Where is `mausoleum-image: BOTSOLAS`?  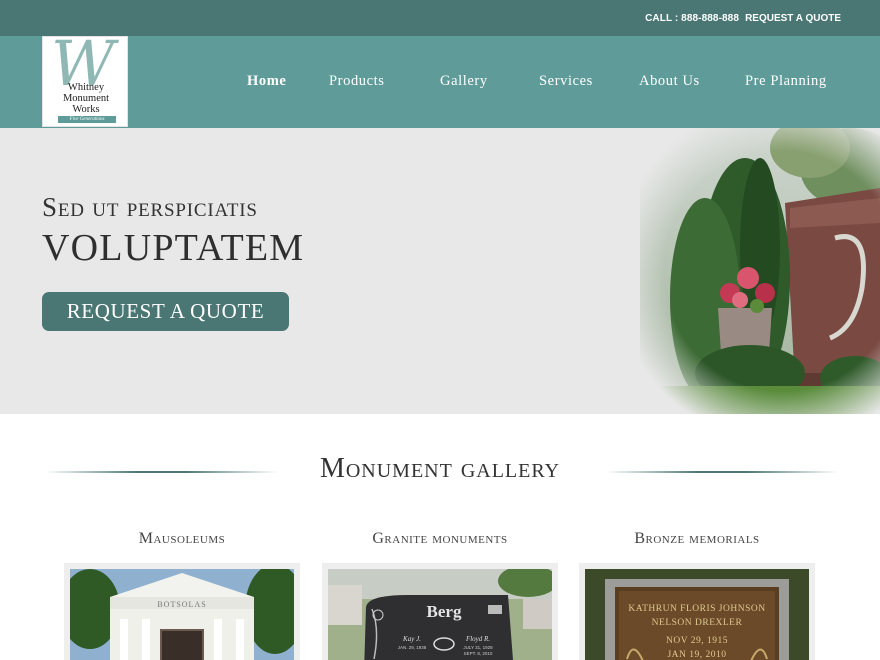
mausoleum-image: BOTSOLAS is located at coordinates (182, 614).